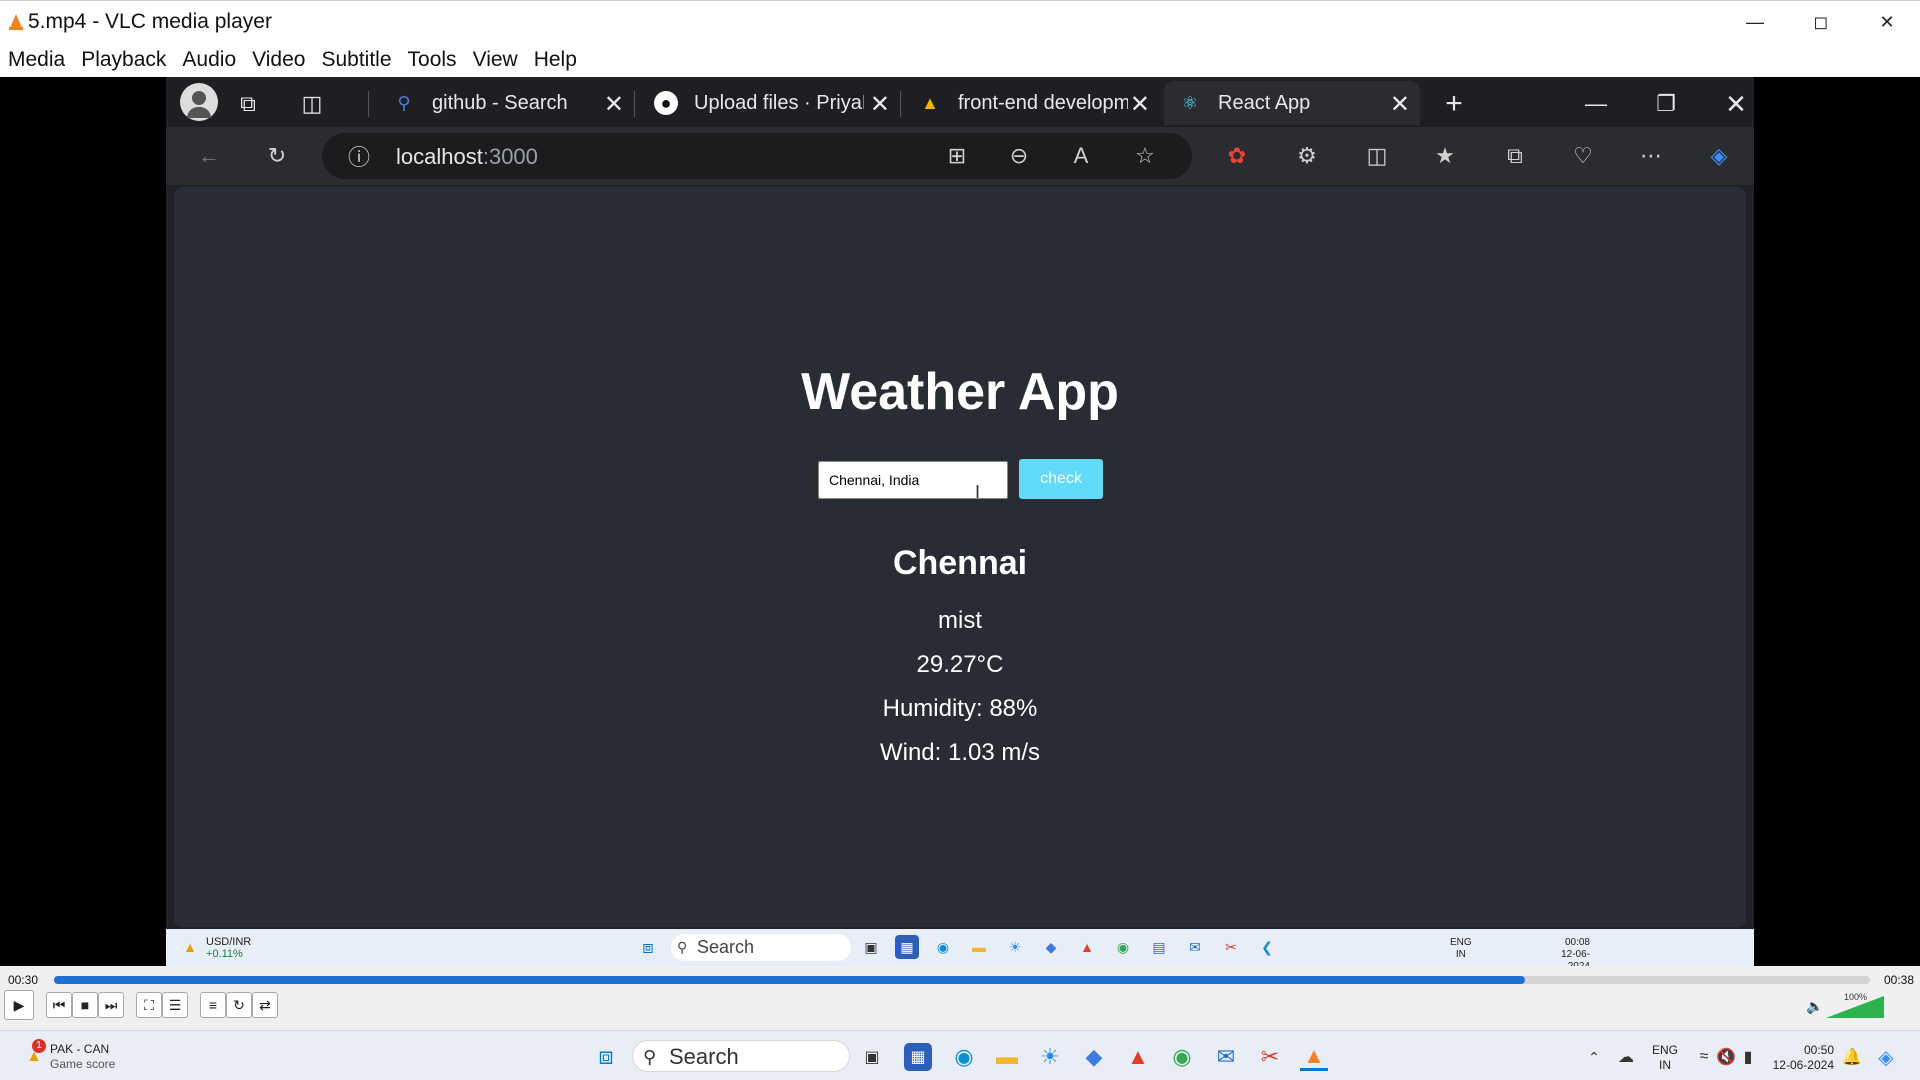 Image resolution: width=1920 pixels, height=1080 pixels. What do you see at coordinates (1270, 1057) in the screenshot?
I see `snipping-tool-icon: ✂` at bounding box center [1270, 1057].